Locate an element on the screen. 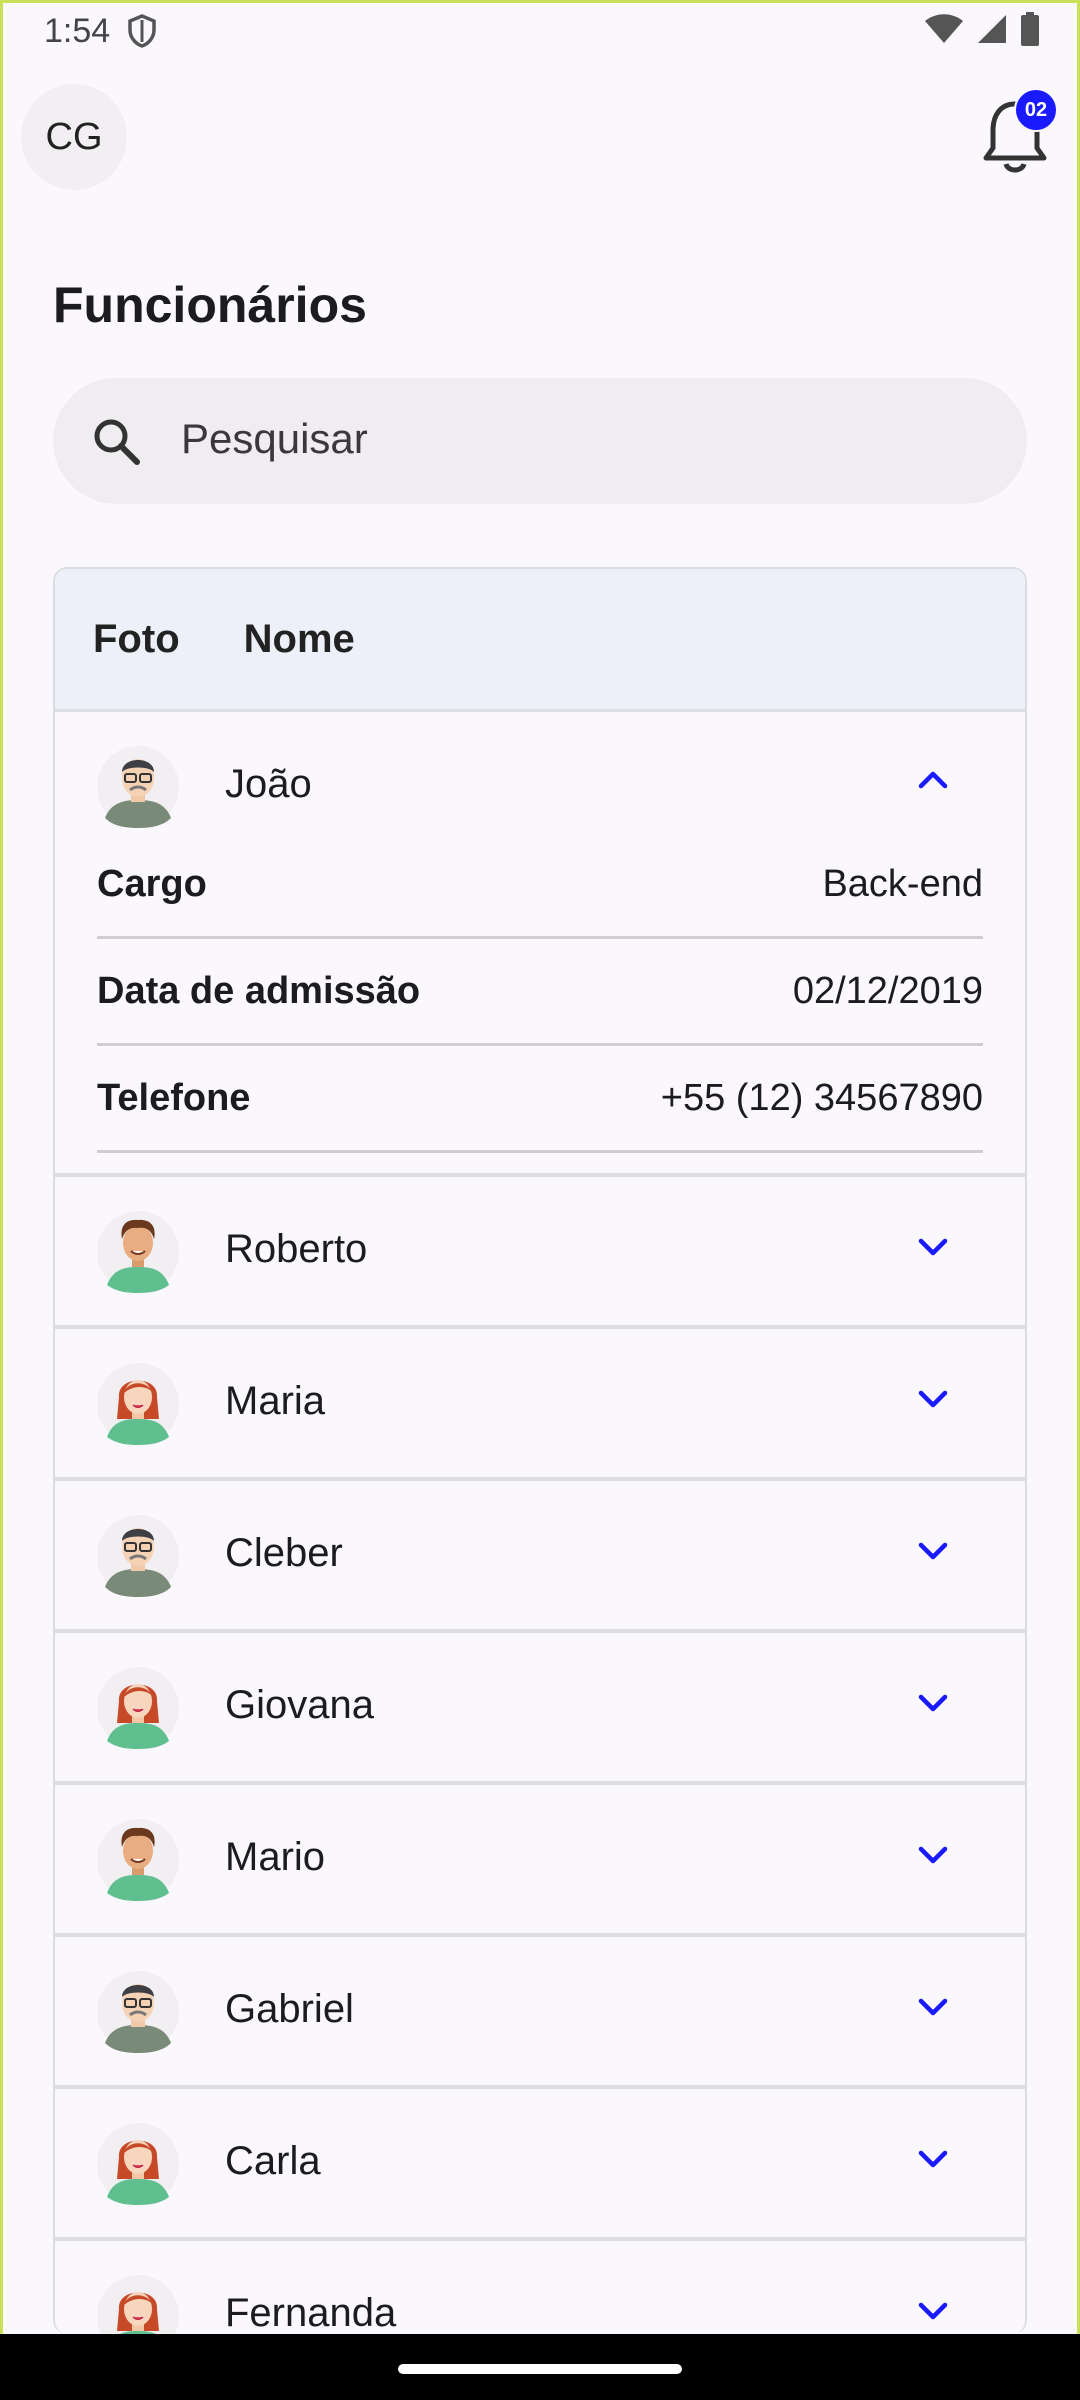  detail-label: Cargo is located at coordinates (152, 883).